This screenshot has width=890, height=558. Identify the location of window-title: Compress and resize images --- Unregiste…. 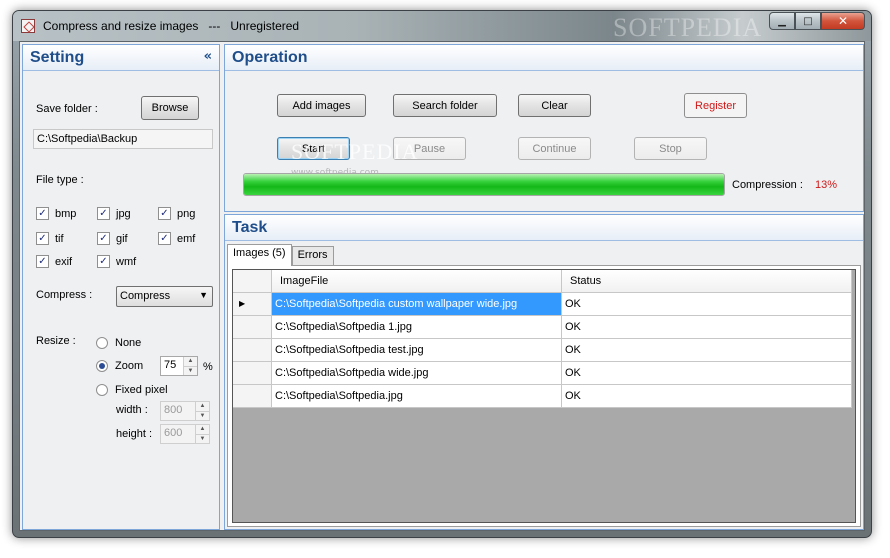
(171, 26).